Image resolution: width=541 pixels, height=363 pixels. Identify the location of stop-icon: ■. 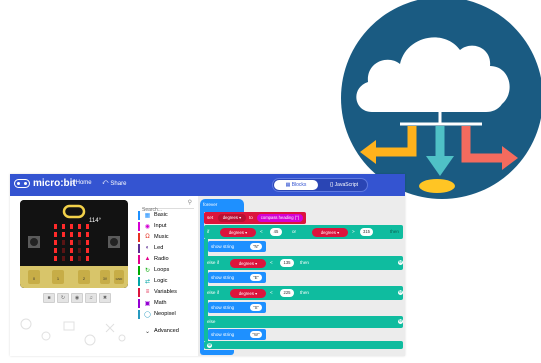
(49, 298).